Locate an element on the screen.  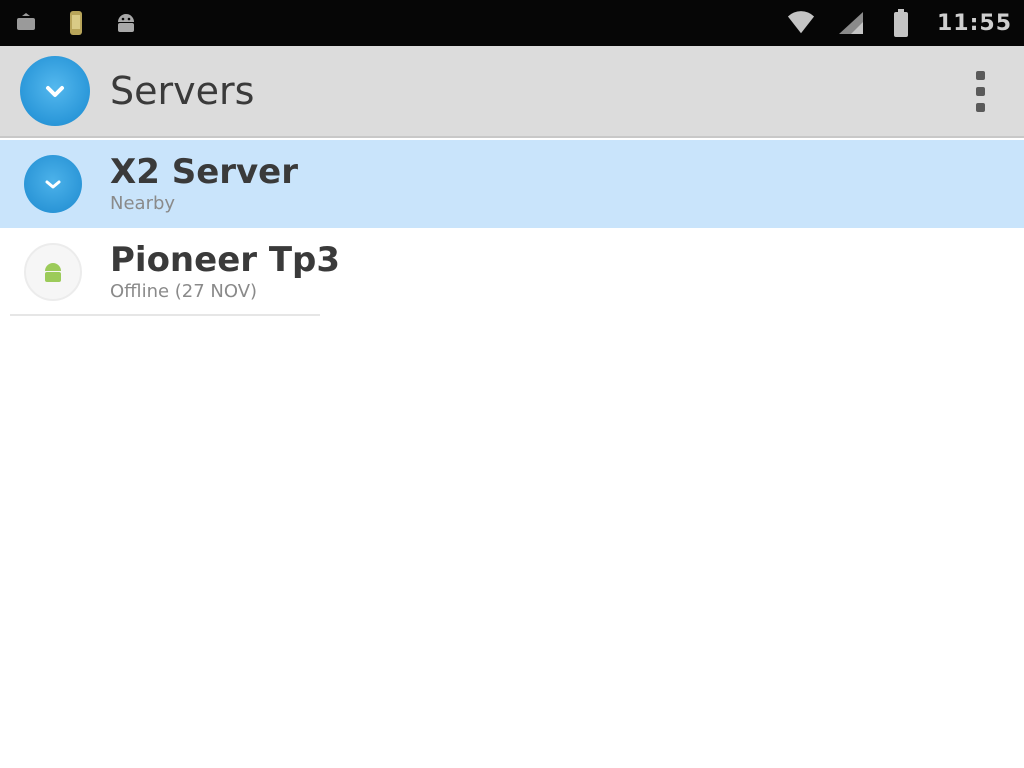
status-left-icons is located at coordinates (76, 23).